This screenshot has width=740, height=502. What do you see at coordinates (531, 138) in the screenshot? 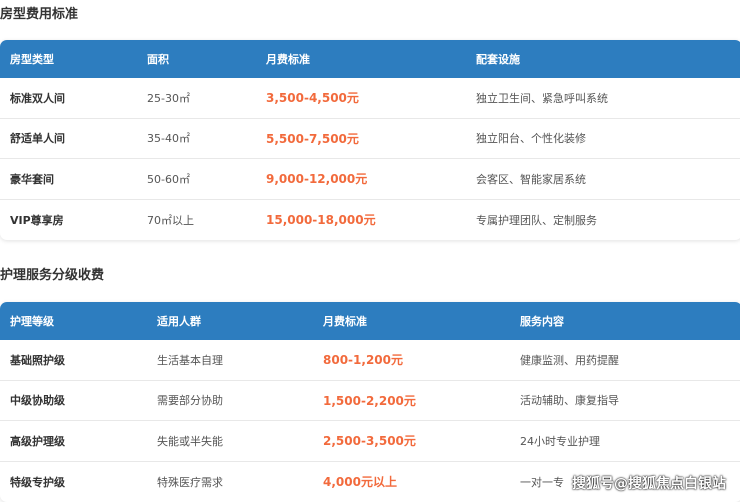
I see `table-cell: 独立阳台、个性化装修` at bounding box center [531, 138].